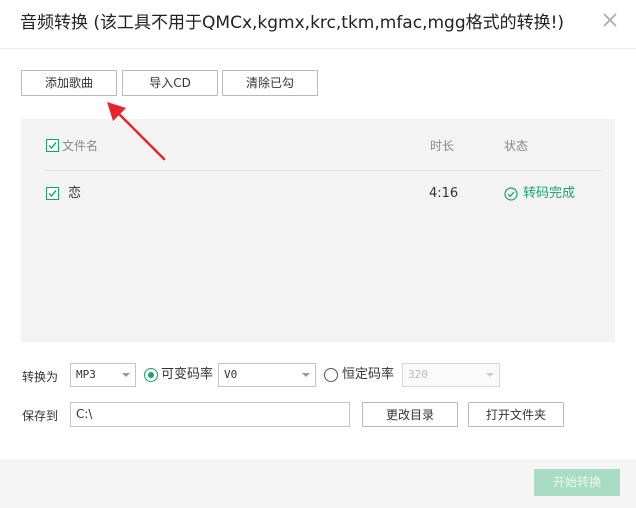 The image size is (636, 508). Describe the element at coordinates (75, 193) in the screenshot. I see `row-filename: 恋` at that location.